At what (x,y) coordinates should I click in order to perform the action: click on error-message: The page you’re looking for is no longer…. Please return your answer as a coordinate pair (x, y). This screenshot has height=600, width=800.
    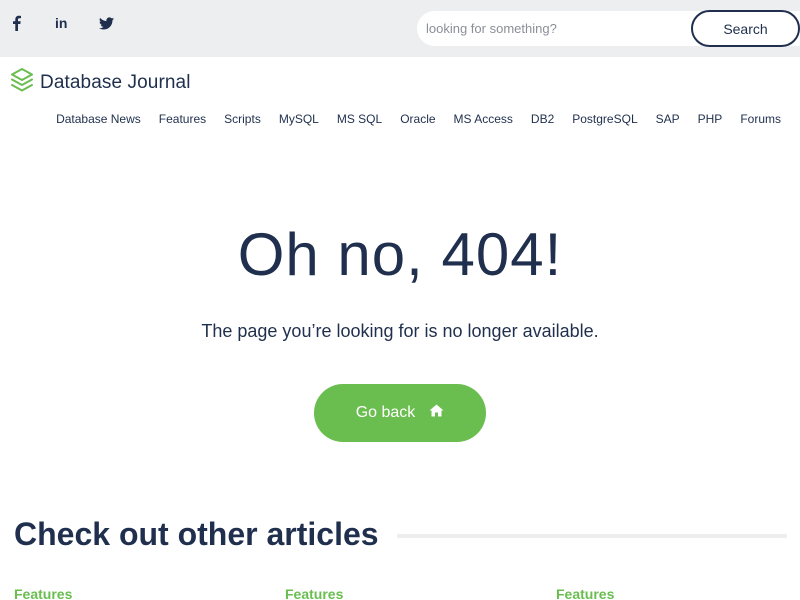
    Looking at the image, I should click on (400, 331).